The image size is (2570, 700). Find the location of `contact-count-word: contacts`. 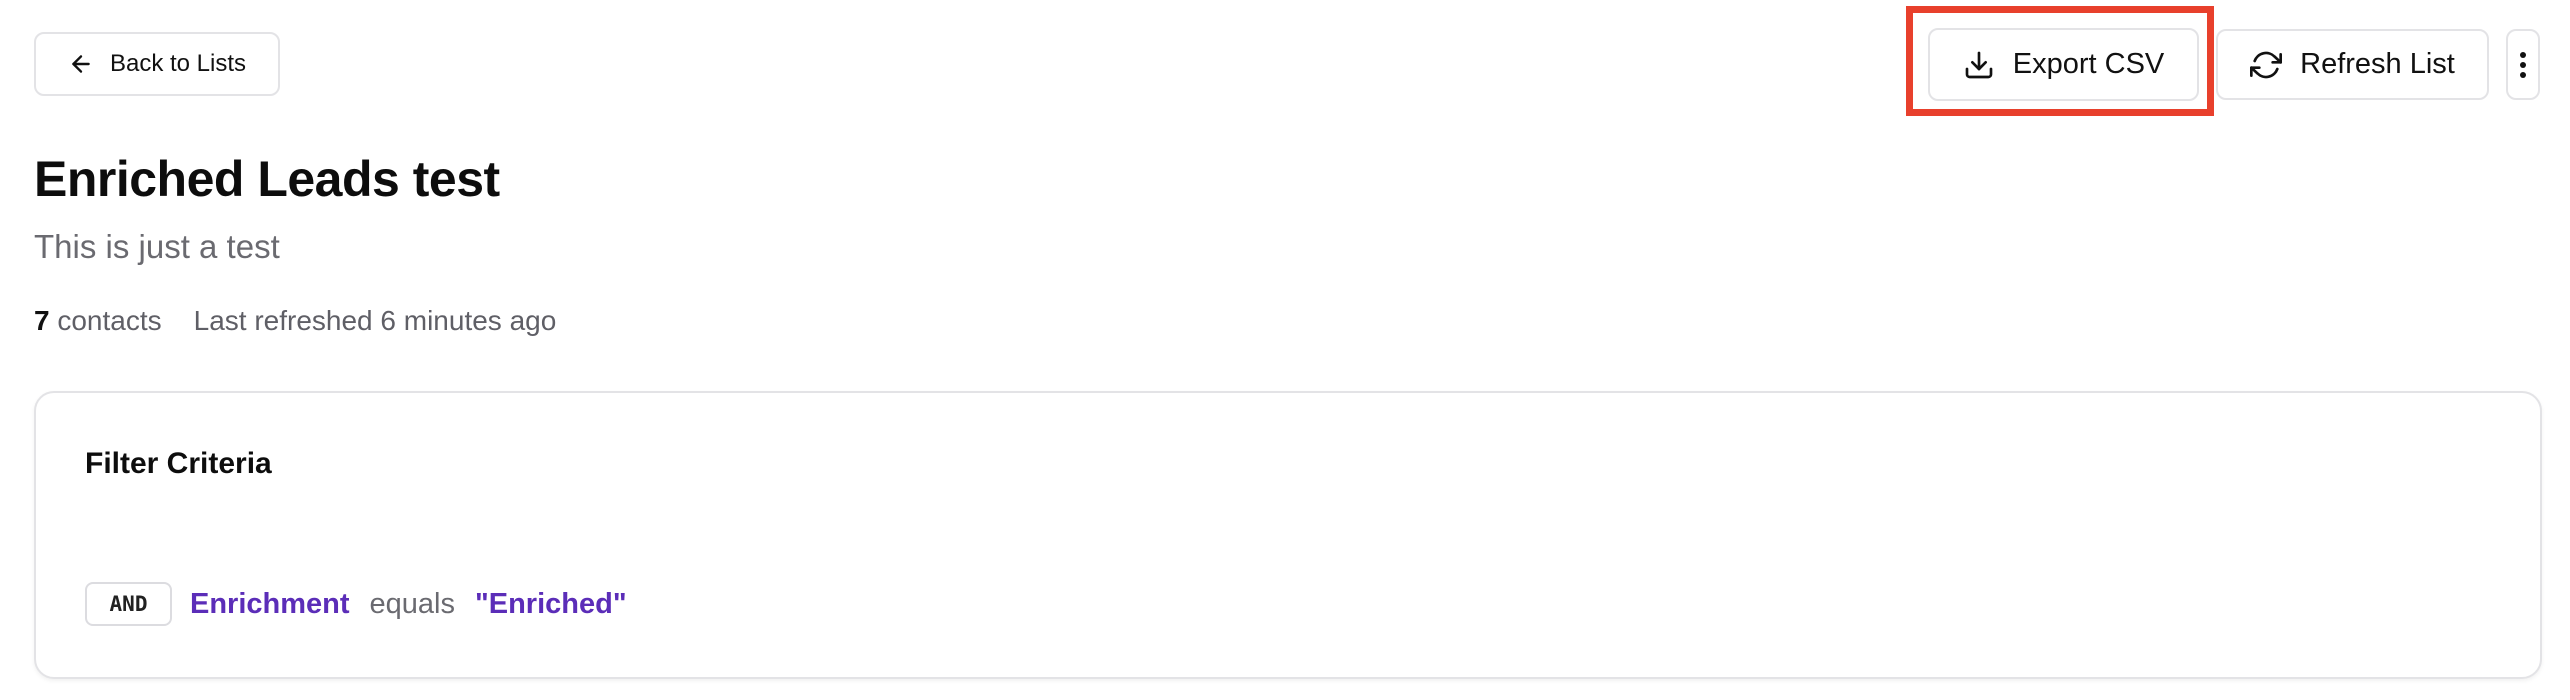

contact-count-word: contacts is located at coordinates (109, 320).